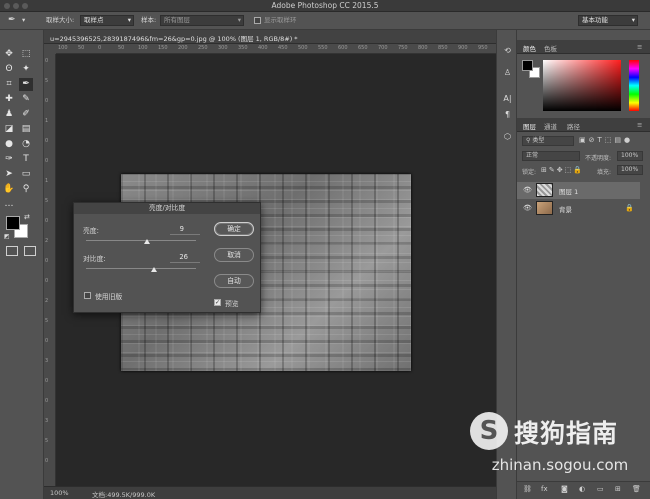  I want to click on quick-mask-icon, so click(12, 251).